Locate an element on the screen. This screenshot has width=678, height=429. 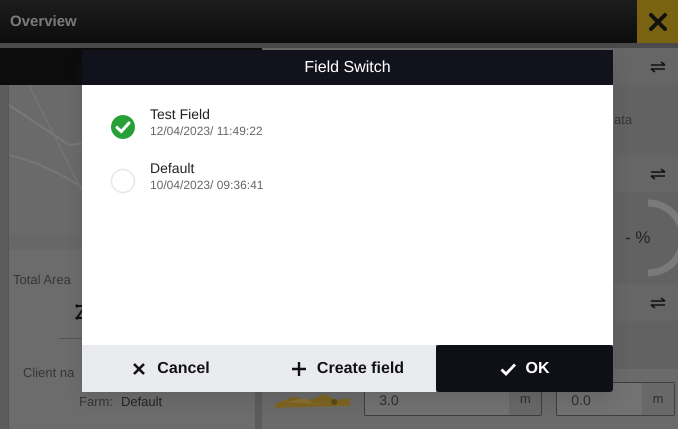
field-timestamp: 12/04/2023/ 11:49:22 is located at coordinates (206, 131).